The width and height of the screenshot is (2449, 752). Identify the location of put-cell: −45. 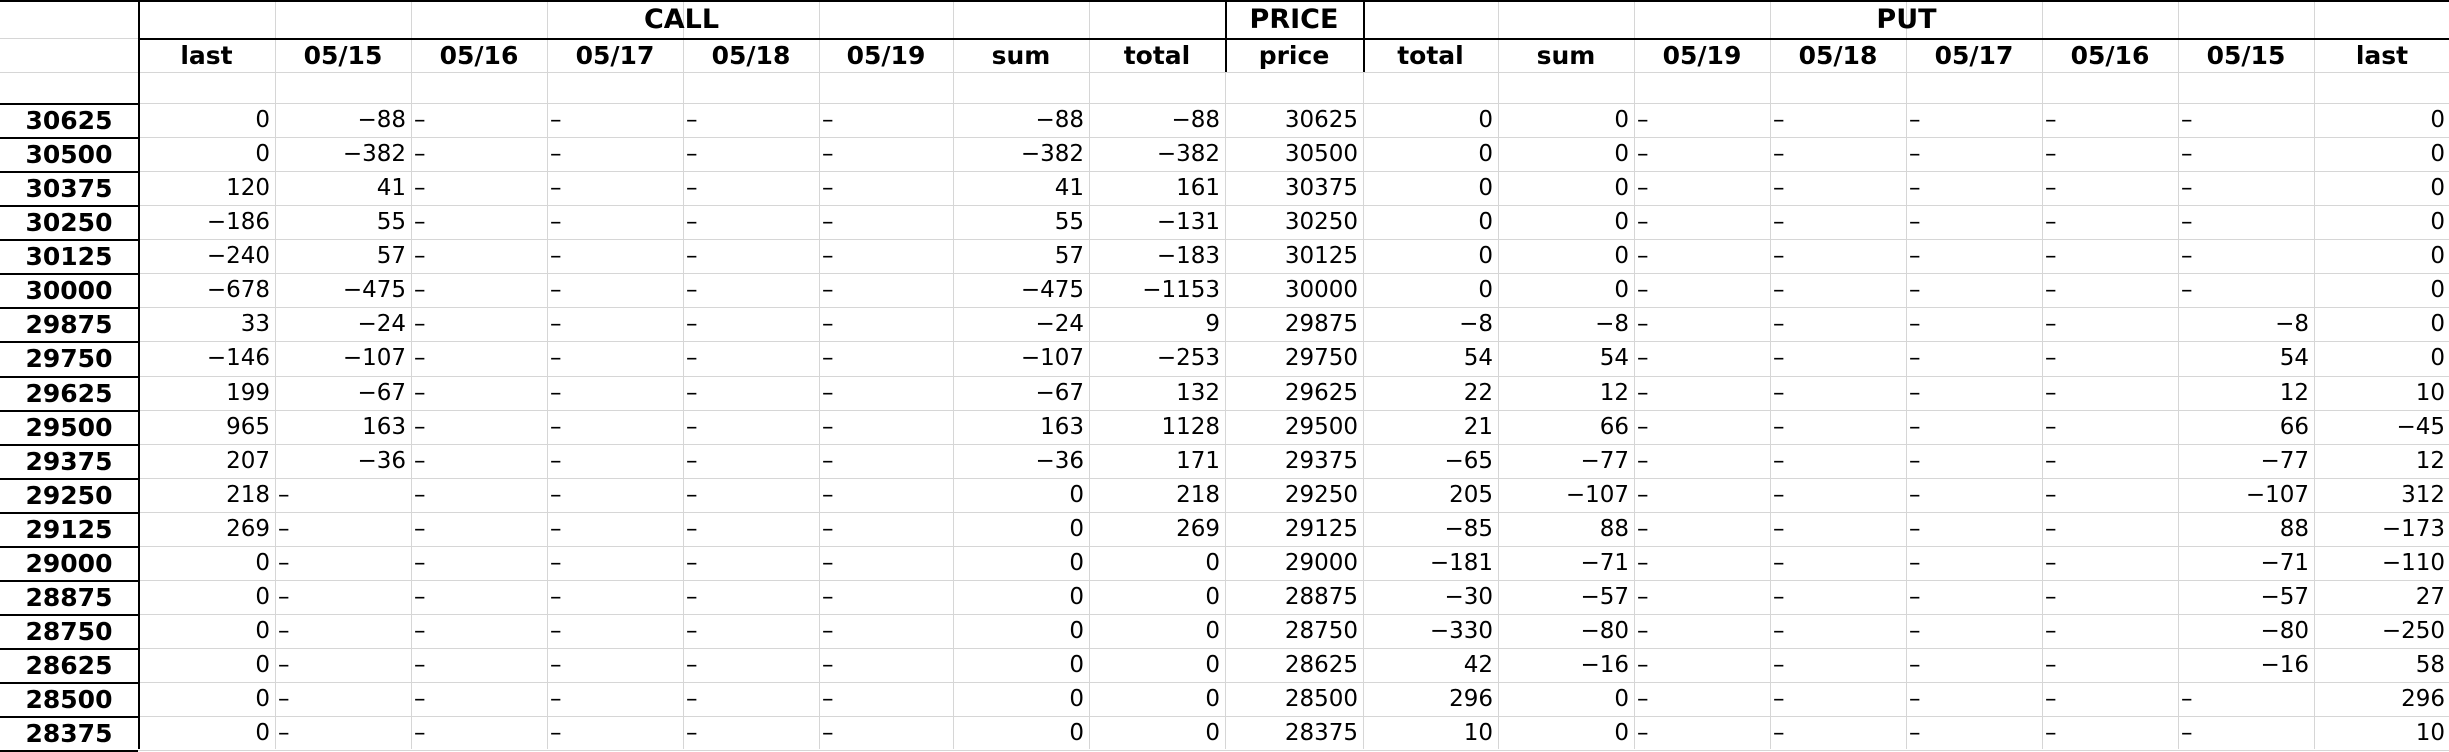
(2381, 427).